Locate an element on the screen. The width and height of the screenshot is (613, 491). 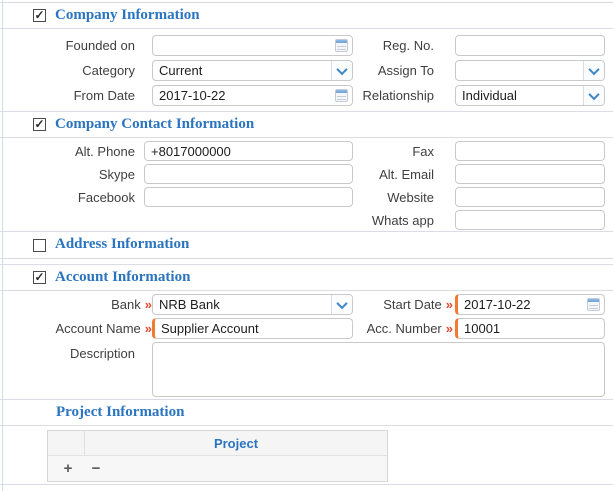
section-title-project-information: Project Information is located at coordinates (120, 411).